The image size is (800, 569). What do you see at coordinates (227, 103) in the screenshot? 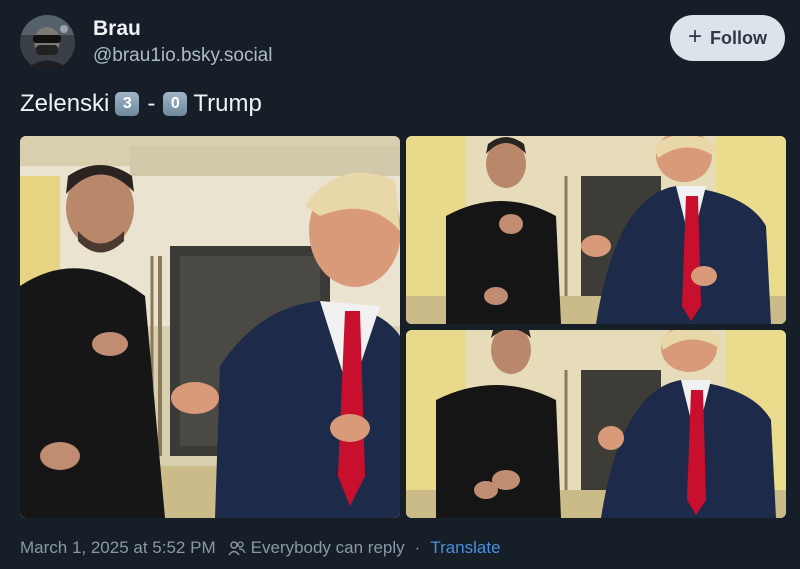
I see `post-text-right: Trump` at bounding box center [227, 103].